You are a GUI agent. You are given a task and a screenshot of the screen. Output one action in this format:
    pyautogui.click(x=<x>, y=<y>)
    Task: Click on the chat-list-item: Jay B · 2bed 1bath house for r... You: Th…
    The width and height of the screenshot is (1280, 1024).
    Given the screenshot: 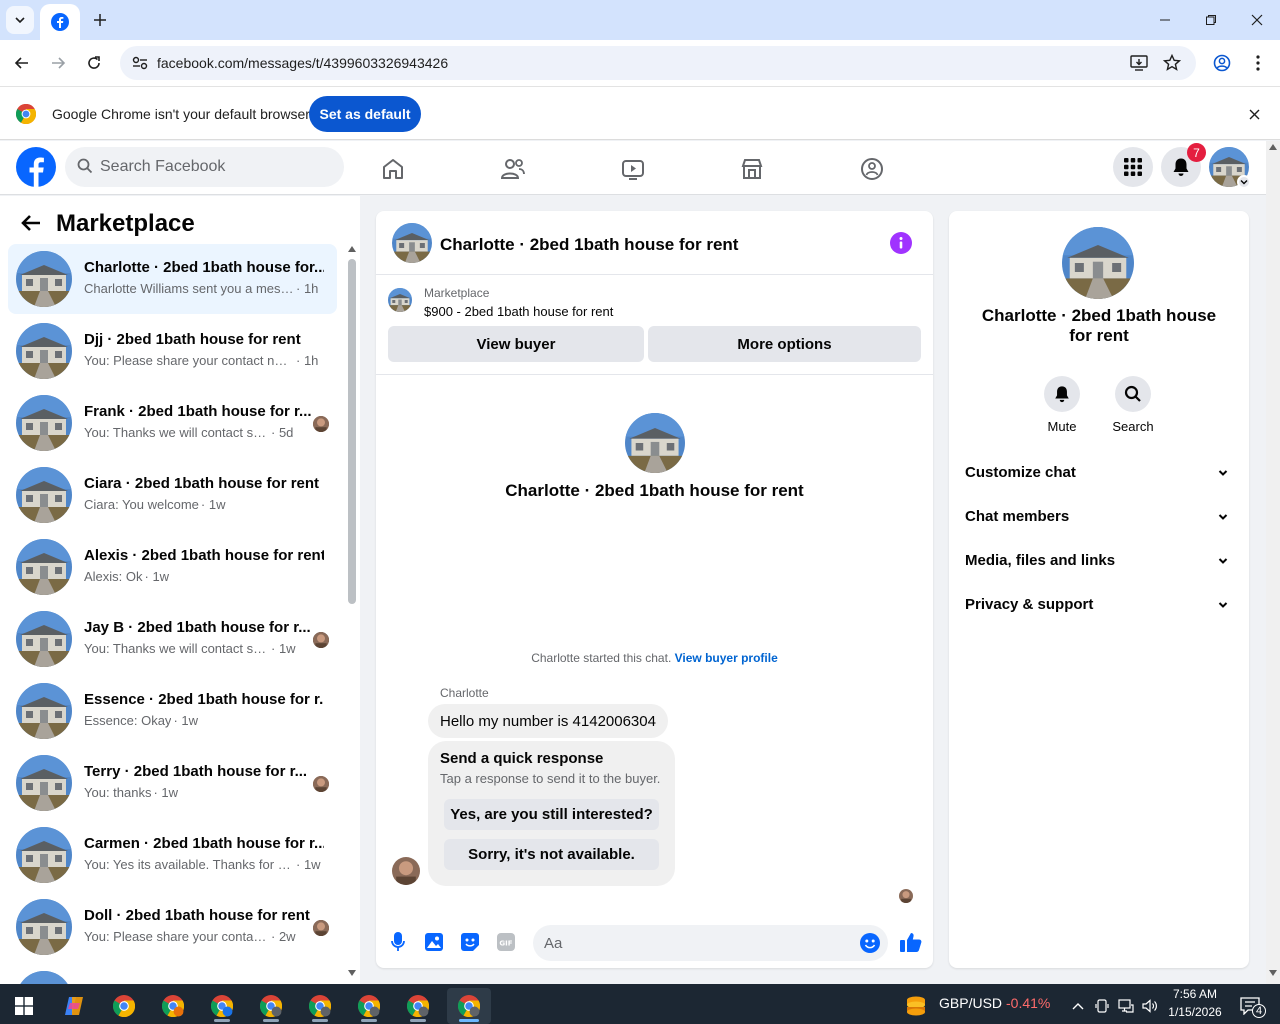 What is the action you would take?
    pyautogui.click(x=172, y=639)
    